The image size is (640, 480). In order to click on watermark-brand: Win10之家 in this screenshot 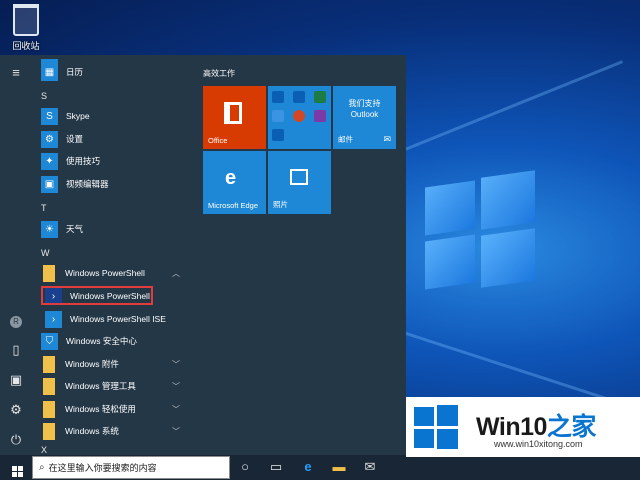, I will do `click(536, 425)`.